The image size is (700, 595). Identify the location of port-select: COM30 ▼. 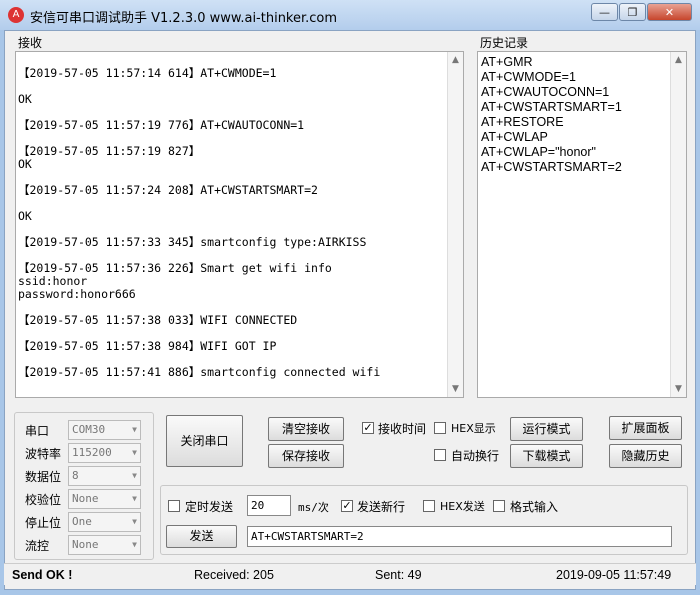
(104, 430).